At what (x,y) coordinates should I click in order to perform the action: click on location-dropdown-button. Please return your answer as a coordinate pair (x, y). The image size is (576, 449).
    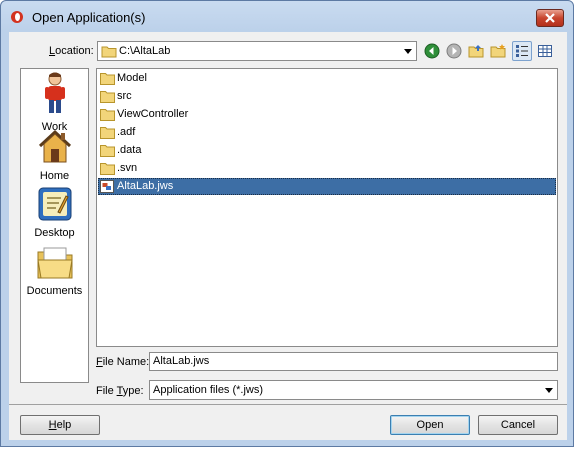
    Looking at the image, I should click on (408, 51).